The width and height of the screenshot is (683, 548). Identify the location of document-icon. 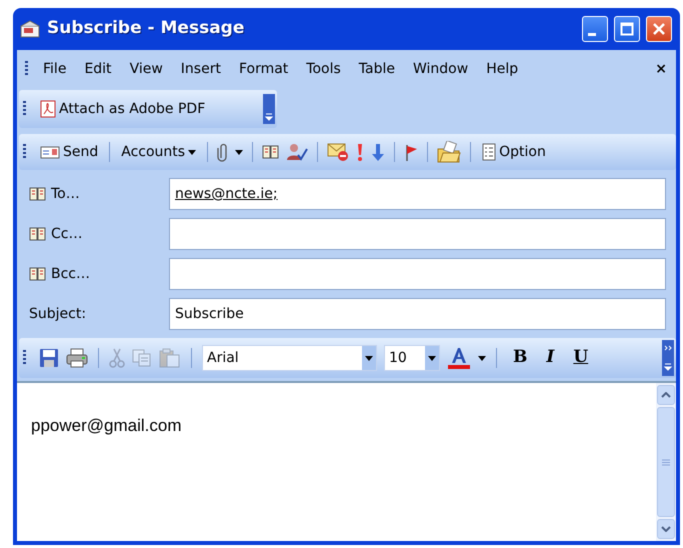
(489, 152).